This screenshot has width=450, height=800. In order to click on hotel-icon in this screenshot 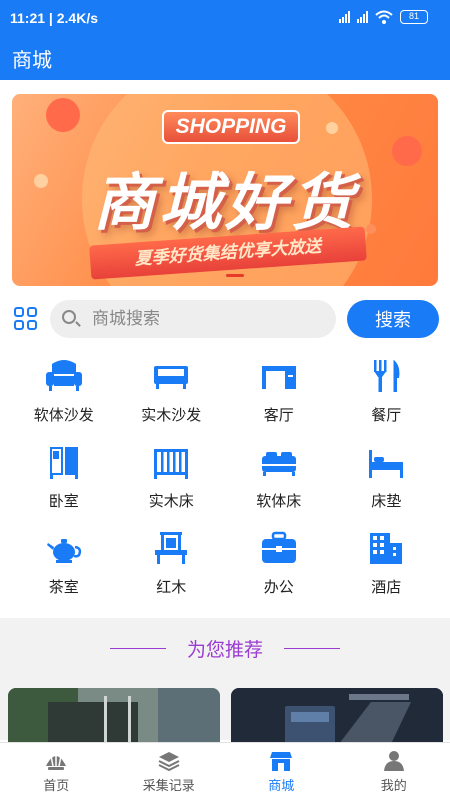, I will do `click(386, 548)`.